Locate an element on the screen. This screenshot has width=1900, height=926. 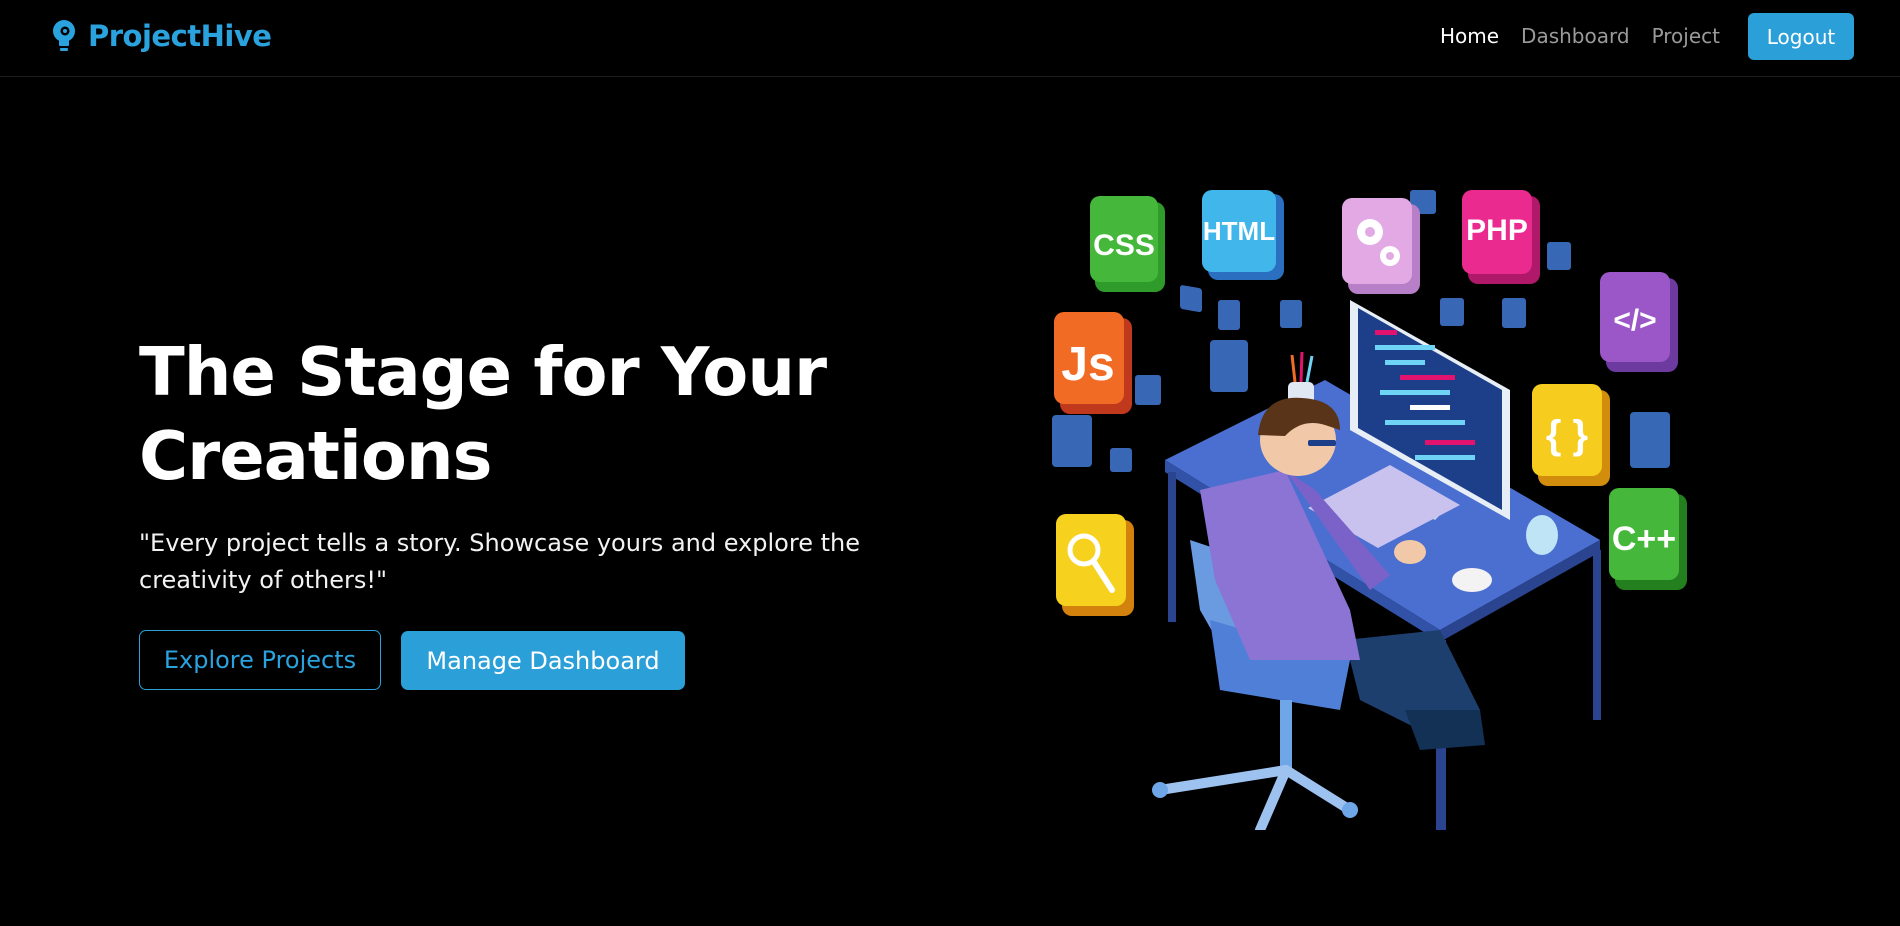
code-tile-icon: </> is located at coordinates (1639, 322).